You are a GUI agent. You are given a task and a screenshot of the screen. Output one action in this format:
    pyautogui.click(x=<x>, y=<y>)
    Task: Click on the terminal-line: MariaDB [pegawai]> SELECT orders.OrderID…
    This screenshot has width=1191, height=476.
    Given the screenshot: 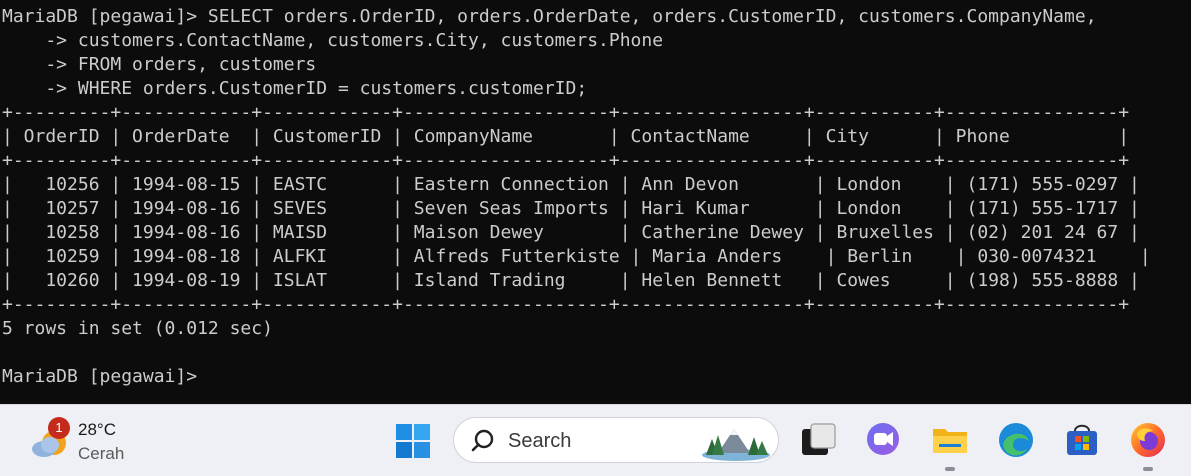 What is the action you would take?
    pyautogui.click(x=549, y=16)
    